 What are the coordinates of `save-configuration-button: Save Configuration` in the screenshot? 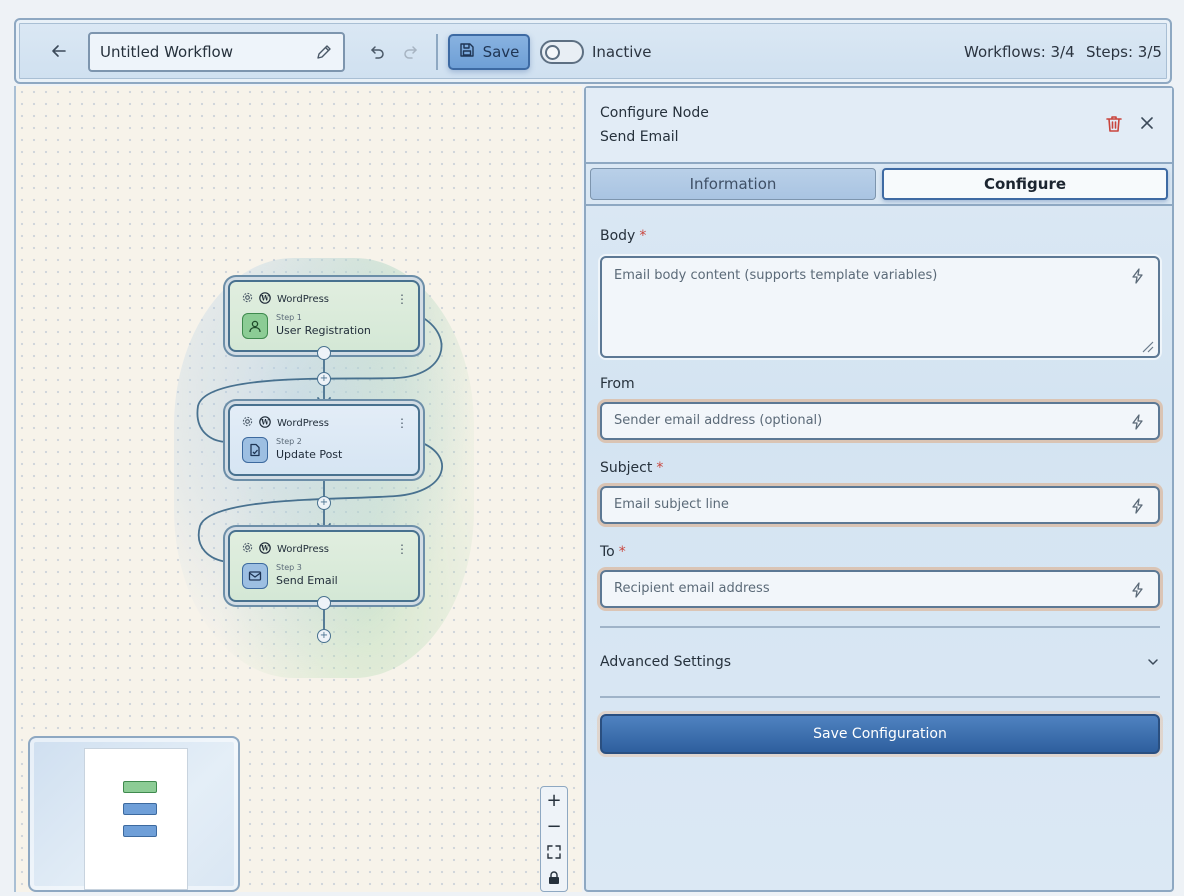 It's located at (880, 734).